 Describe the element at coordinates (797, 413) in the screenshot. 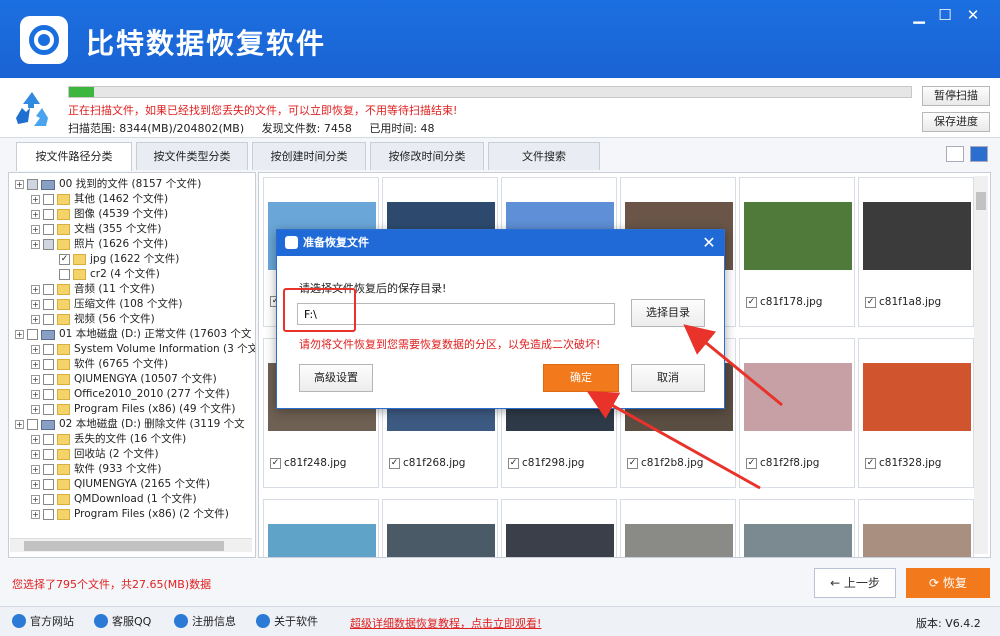

I see `file-thumbnail-card: ✓ c81f2f8.jpg` at that location.